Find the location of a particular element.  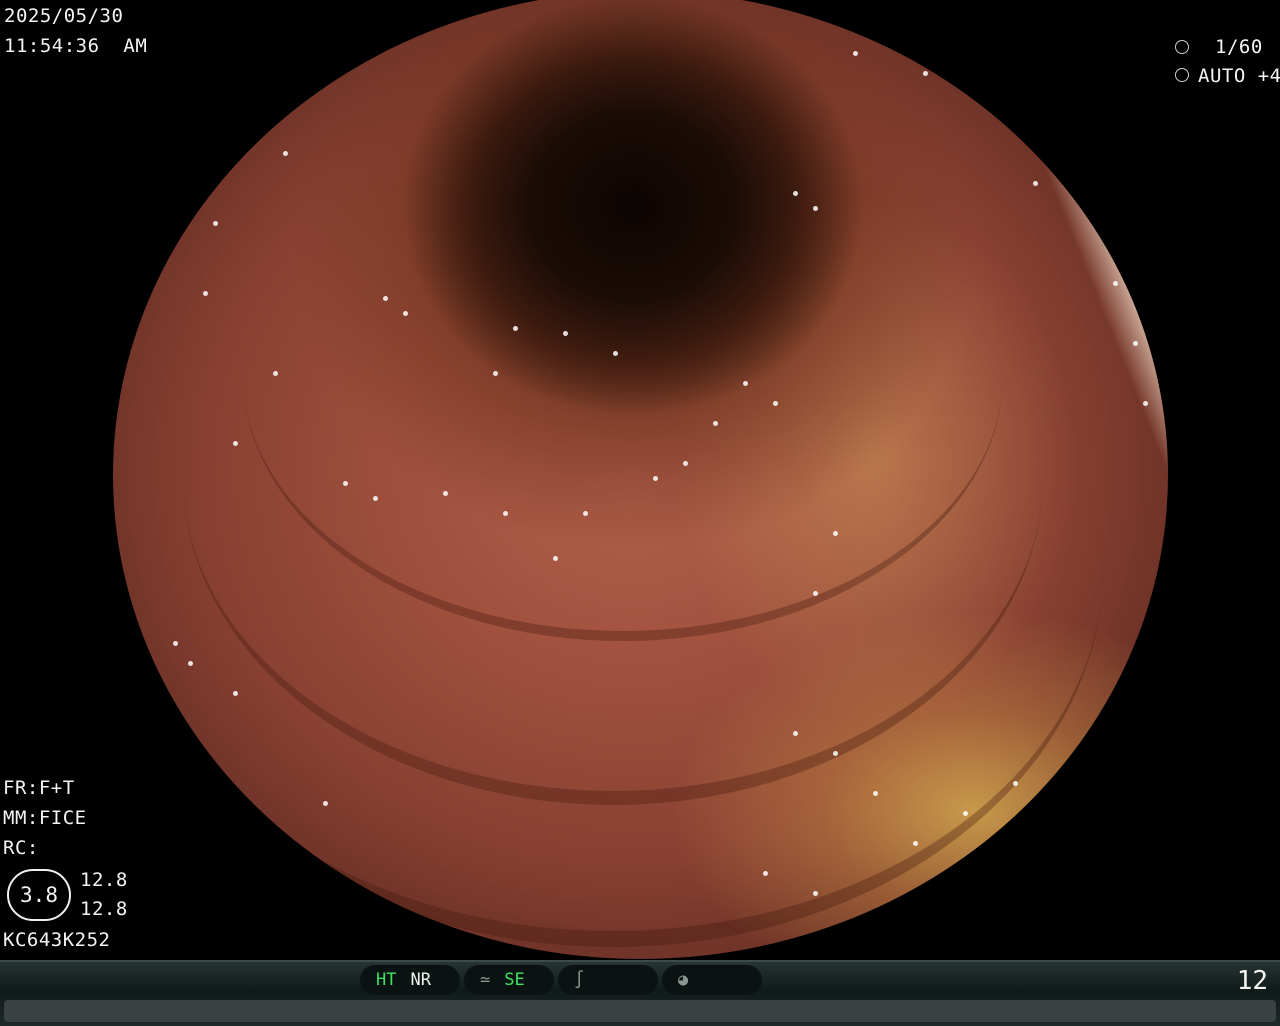

rc-setting: RC: is located at coordinates (21, 848).